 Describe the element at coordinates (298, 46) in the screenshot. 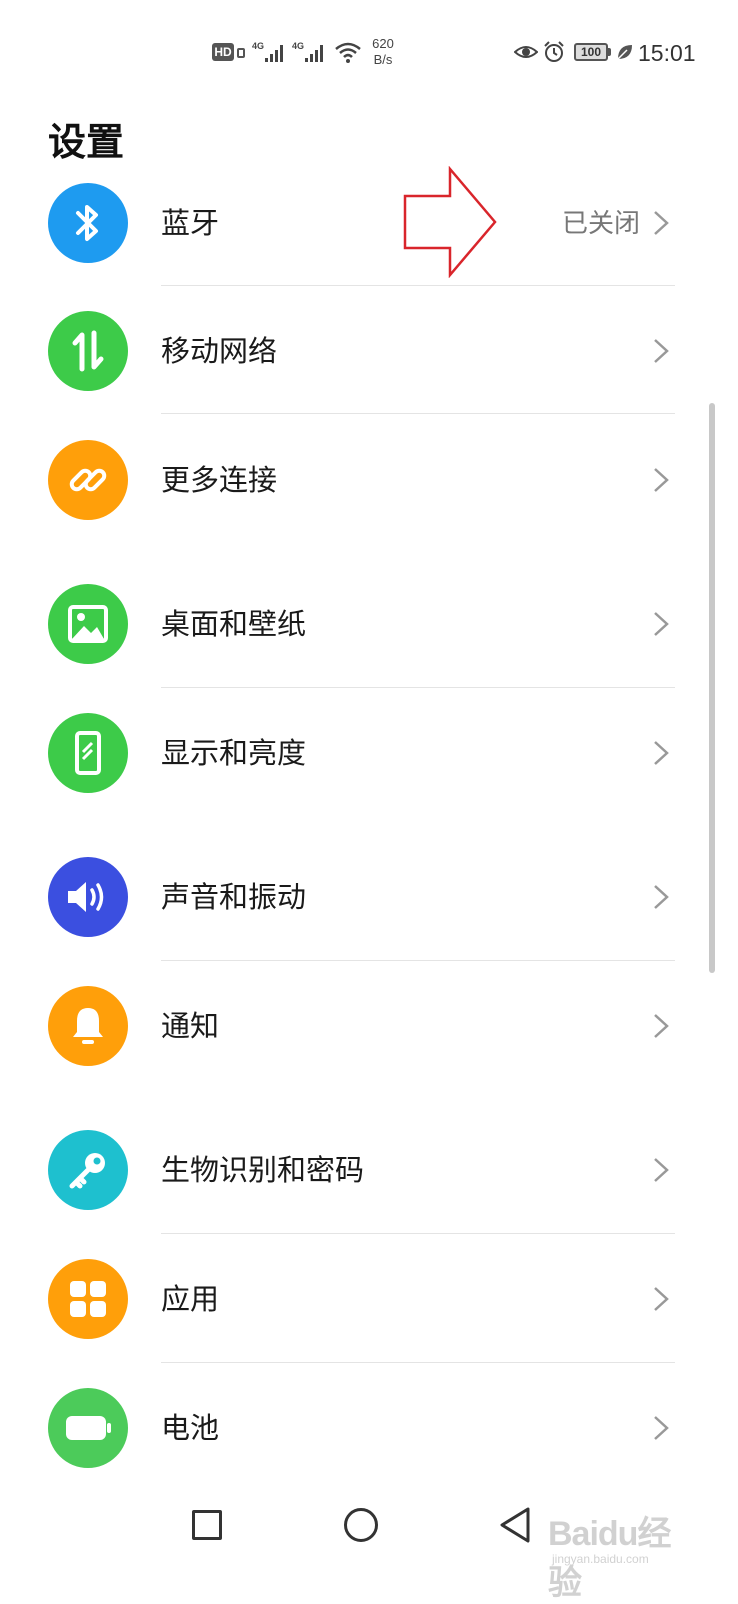

I see `network-type-2: 4G` at that location.